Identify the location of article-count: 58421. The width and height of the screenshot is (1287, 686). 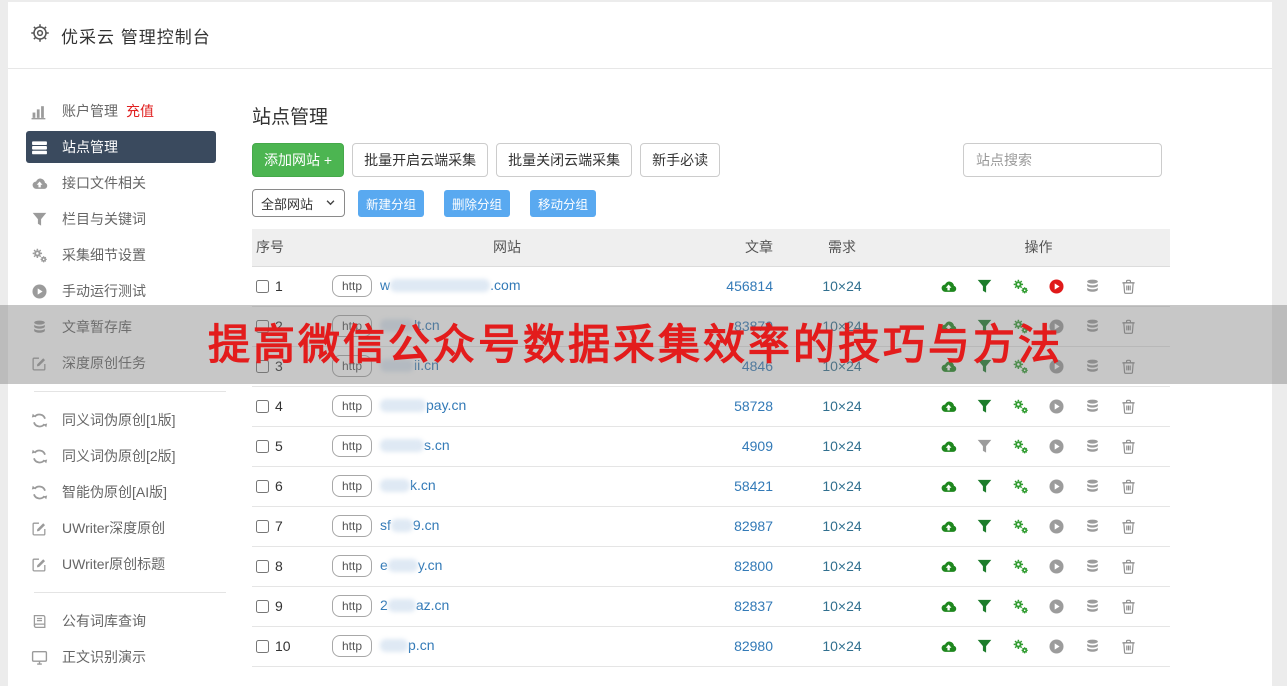
(753, 486).